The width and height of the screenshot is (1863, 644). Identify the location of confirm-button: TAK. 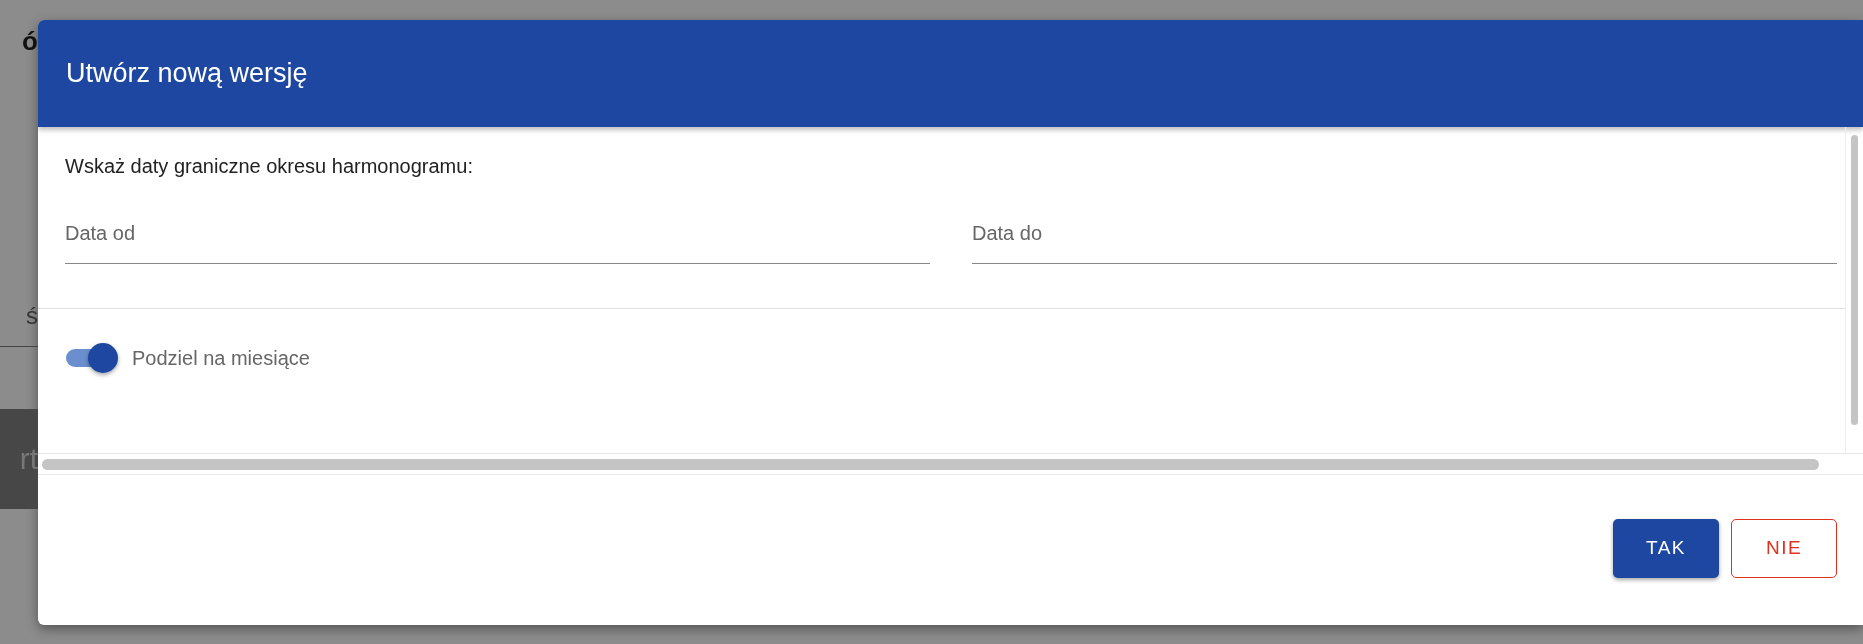
(1666, 548).